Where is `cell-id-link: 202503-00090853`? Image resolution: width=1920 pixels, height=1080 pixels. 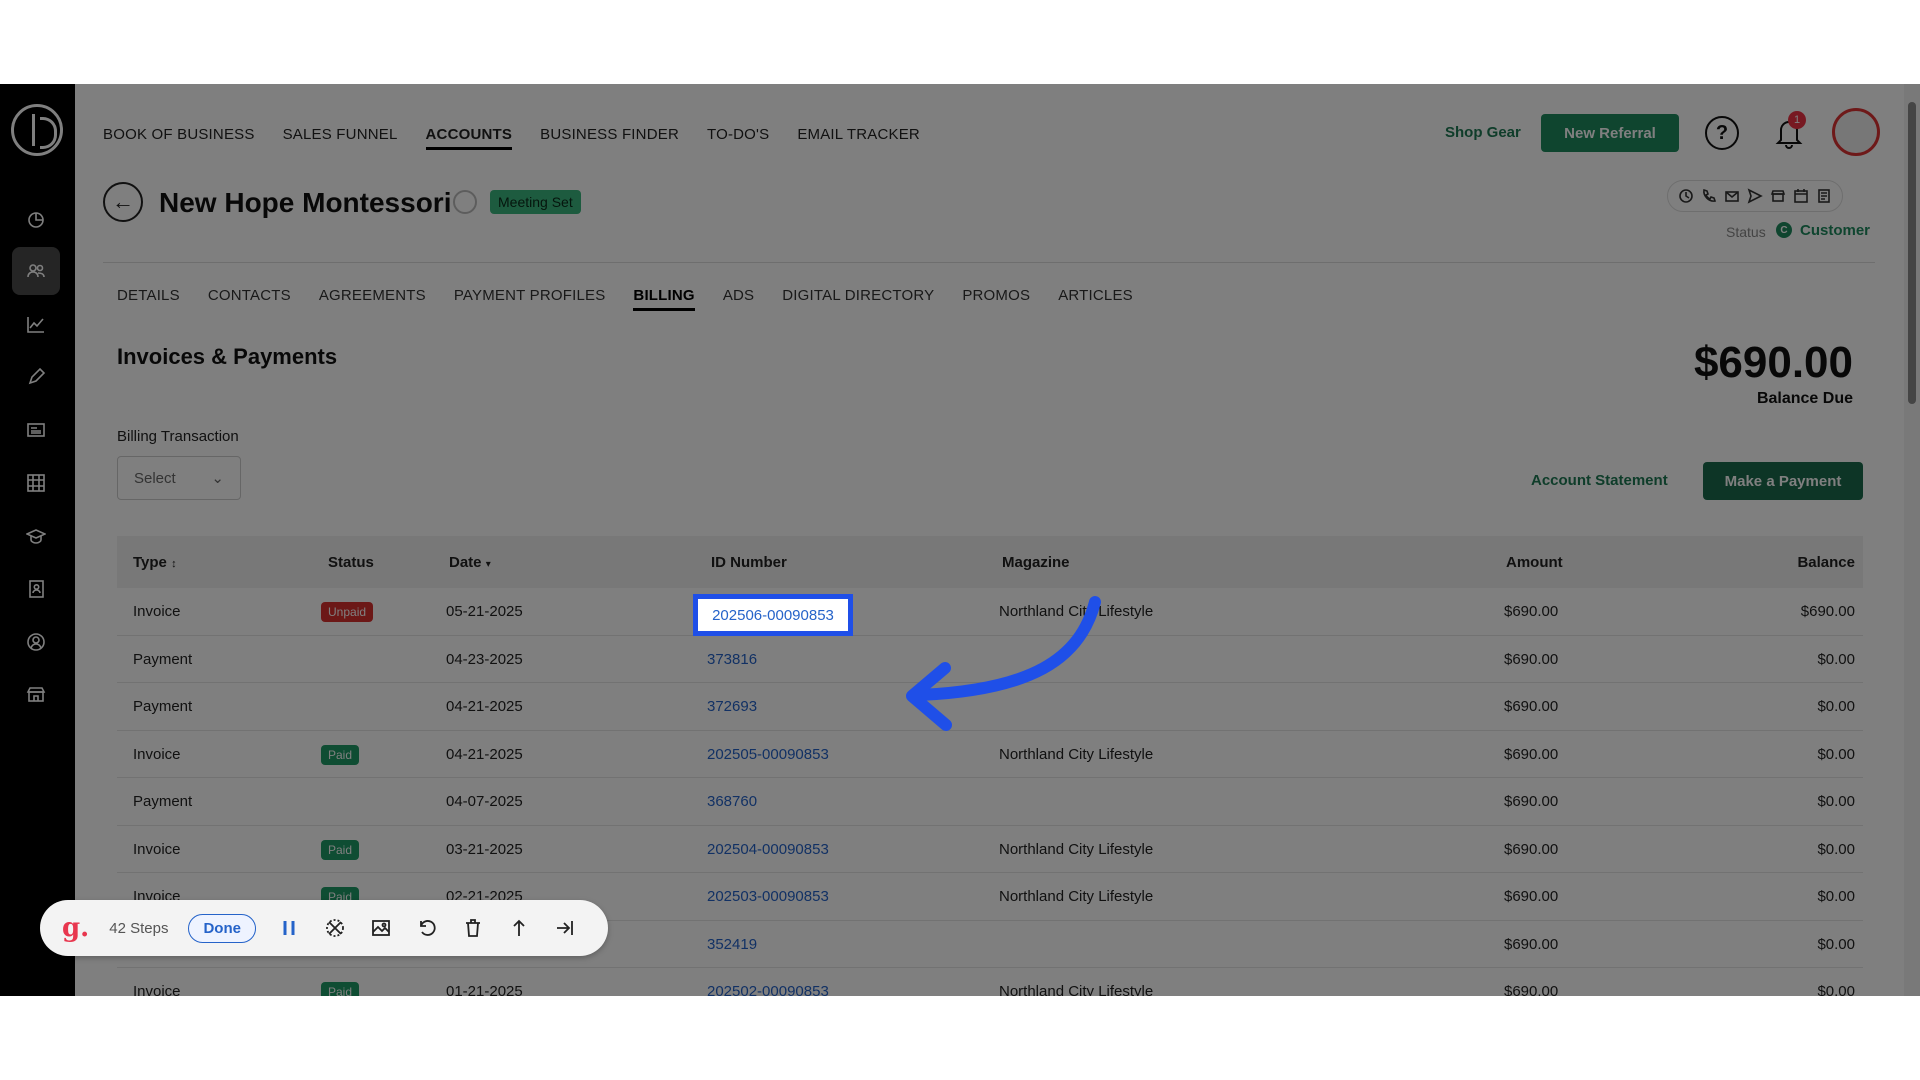 cell-id-link: 202503-00090853 is located at coordinates (768, 896).